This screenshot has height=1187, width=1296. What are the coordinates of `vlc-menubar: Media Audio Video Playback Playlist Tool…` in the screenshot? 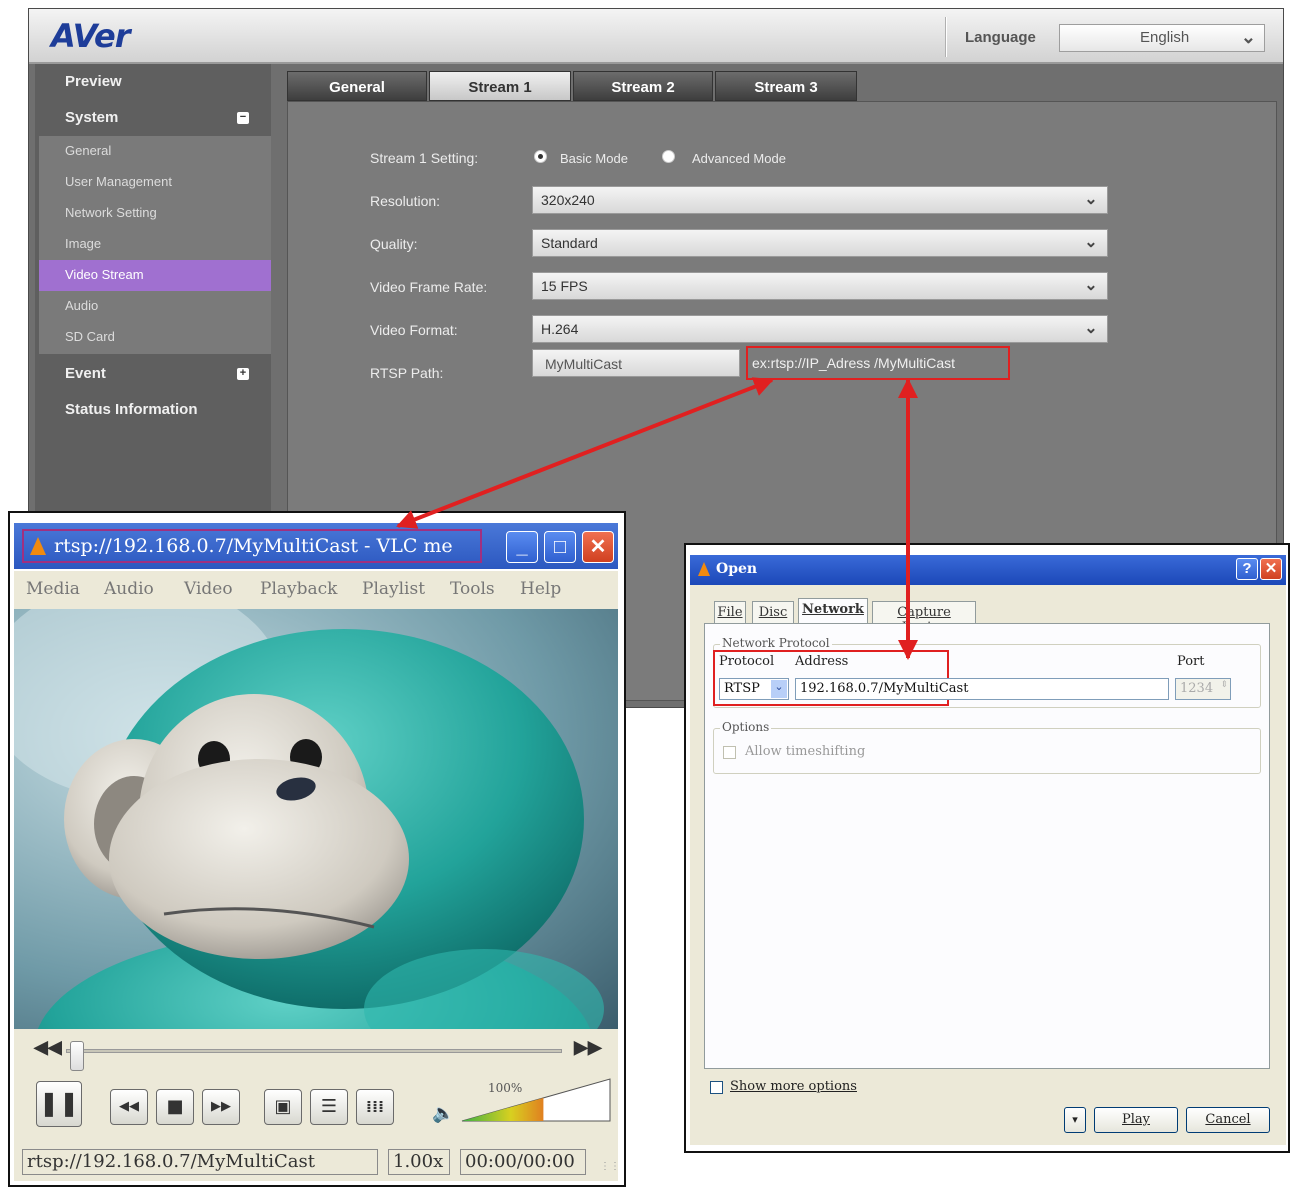 It's located at (316, 590).